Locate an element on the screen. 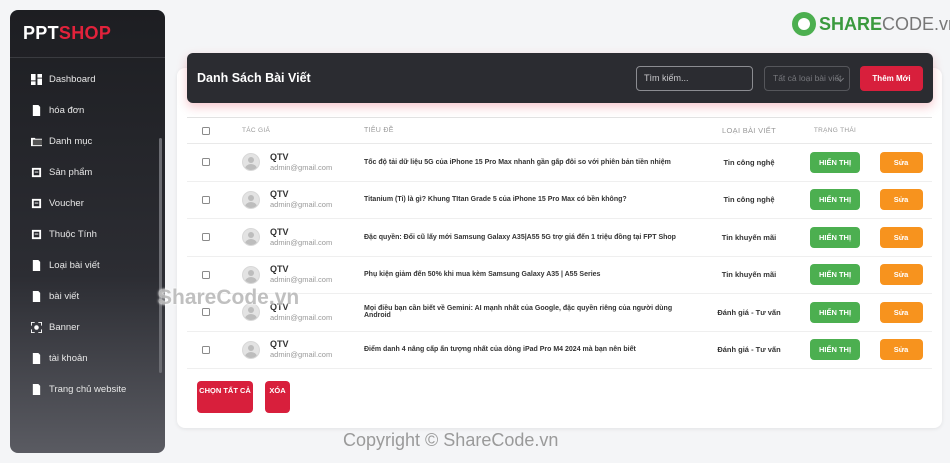 The image size is (950, 463). category-select: Tất cả loại bài viết is located at coordinates (807, 78).